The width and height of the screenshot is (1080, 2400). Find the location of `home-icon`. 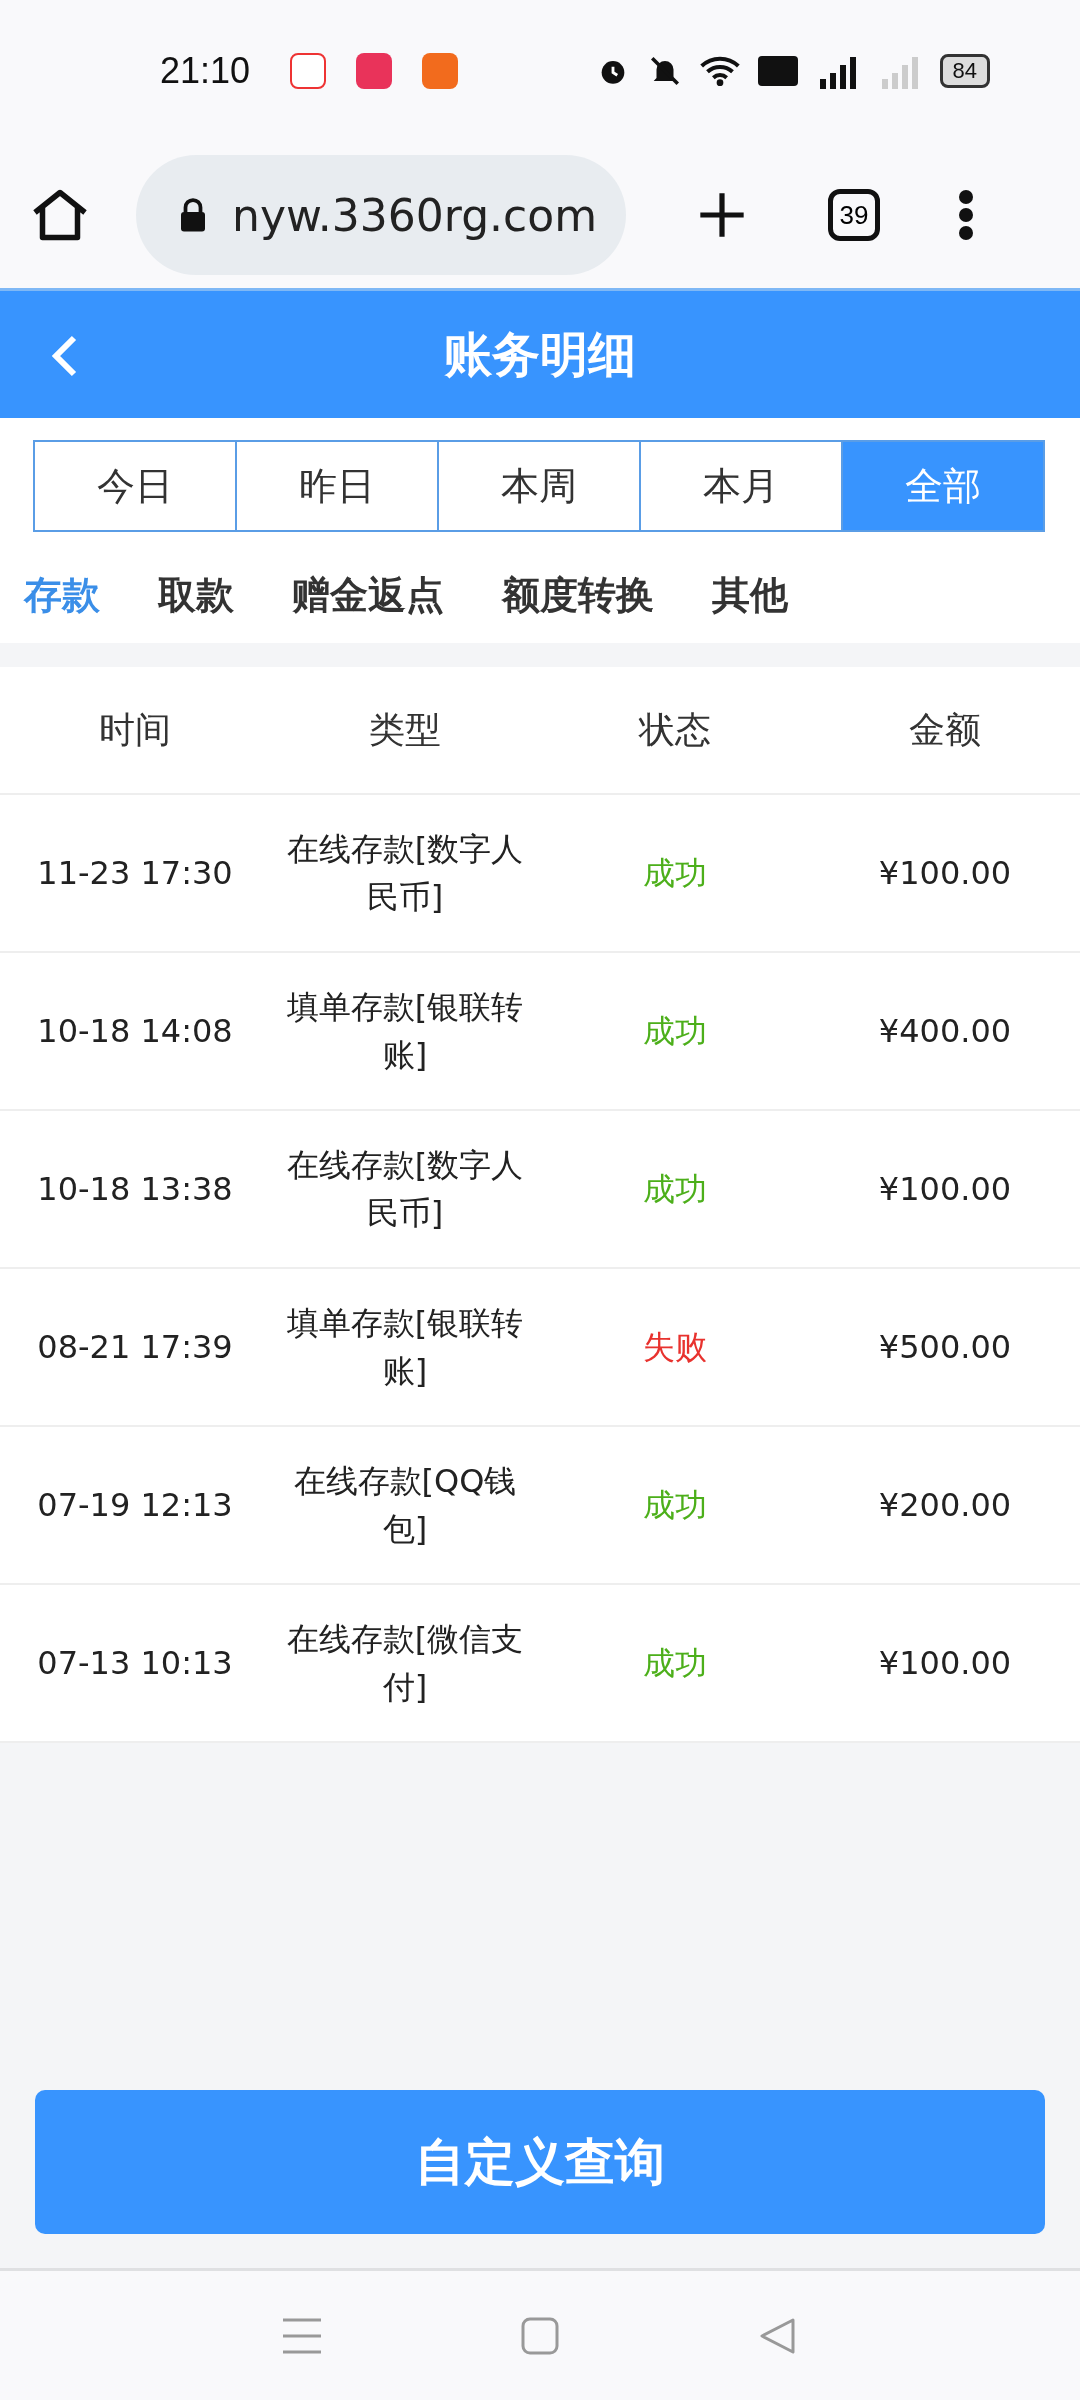

home-icon is located at coordinates (60, 215).